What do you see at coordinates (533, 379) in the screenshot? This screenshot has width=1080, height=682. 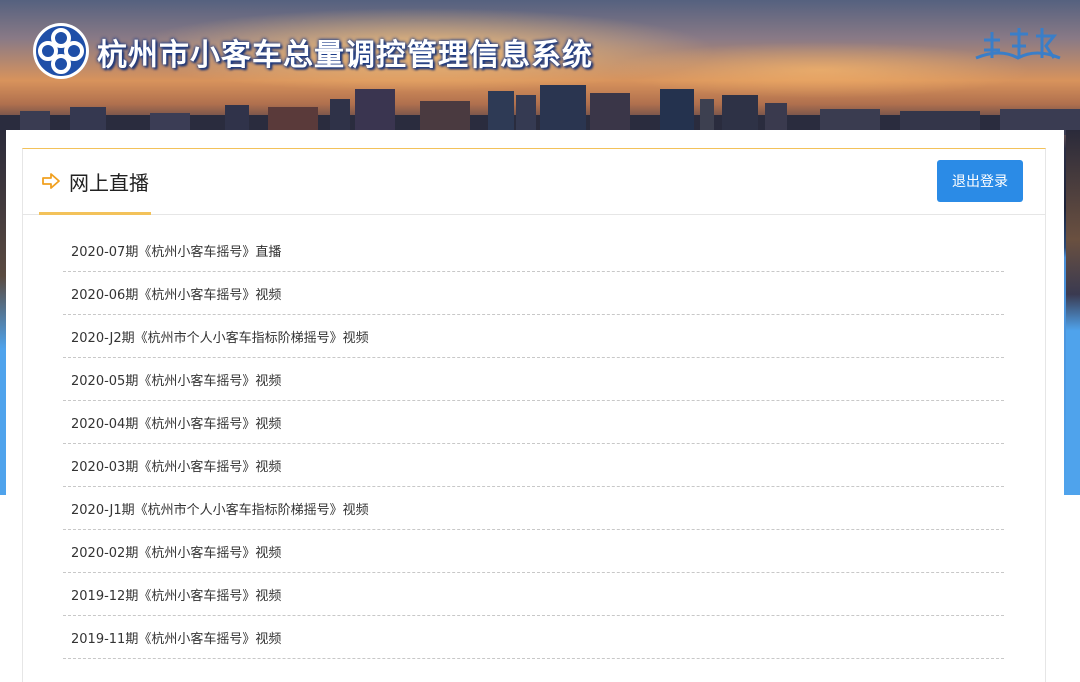 I see `list-item: 2020-05期《杭州小客车摇号》视频` at bounding box center [533, 379].